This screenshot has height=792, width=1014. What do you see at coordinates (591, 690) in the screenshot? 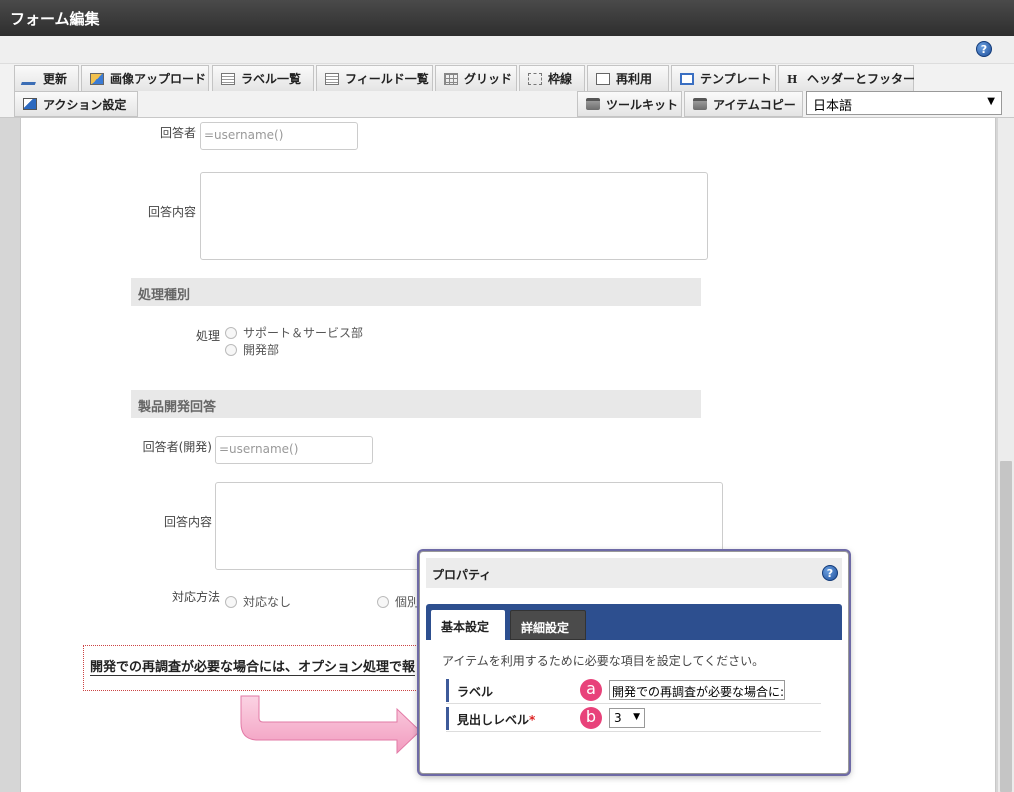
I see `badge-a: a` at bounding box center [591, 690].